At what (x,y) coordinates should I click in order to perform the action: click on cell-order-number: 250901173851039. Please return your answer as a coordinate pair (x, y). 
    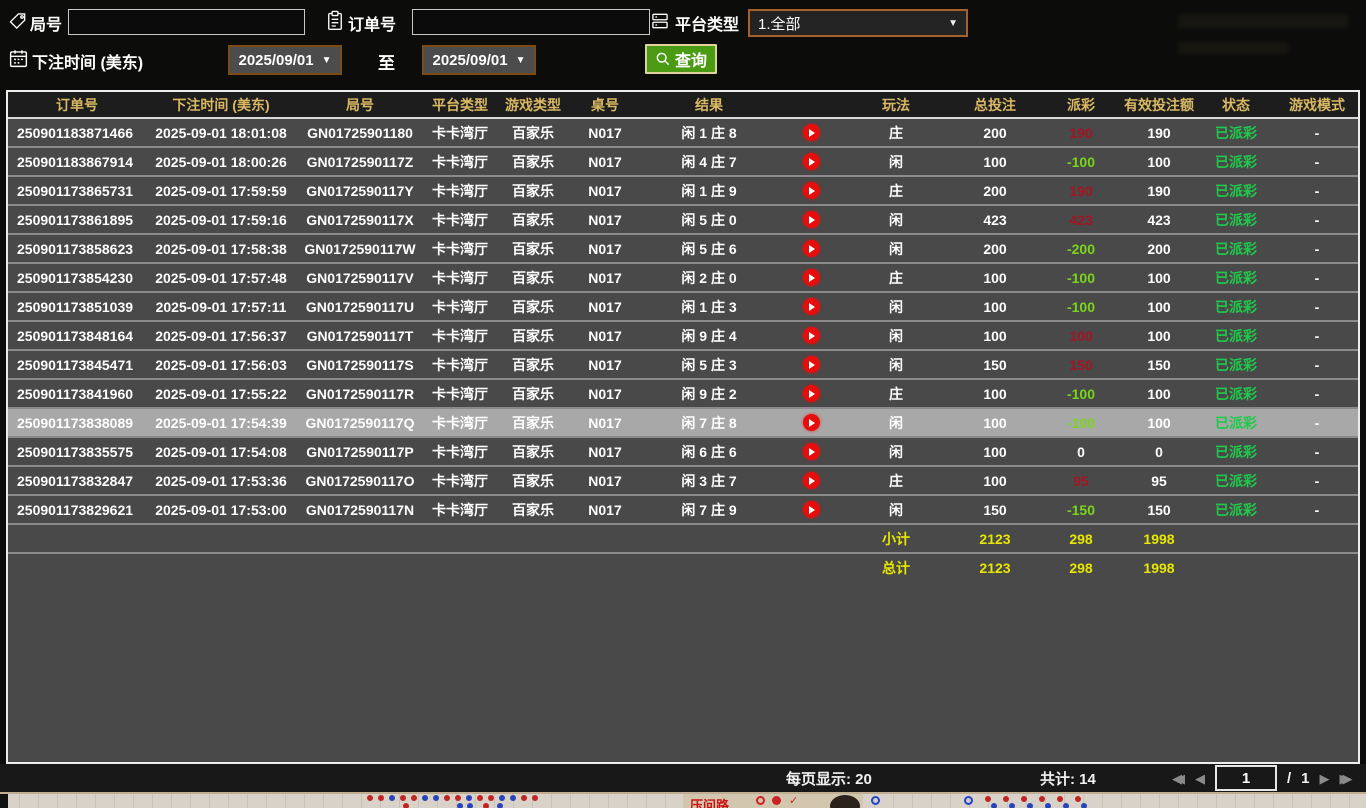
    Looking at the image, I should click on (77, 306).